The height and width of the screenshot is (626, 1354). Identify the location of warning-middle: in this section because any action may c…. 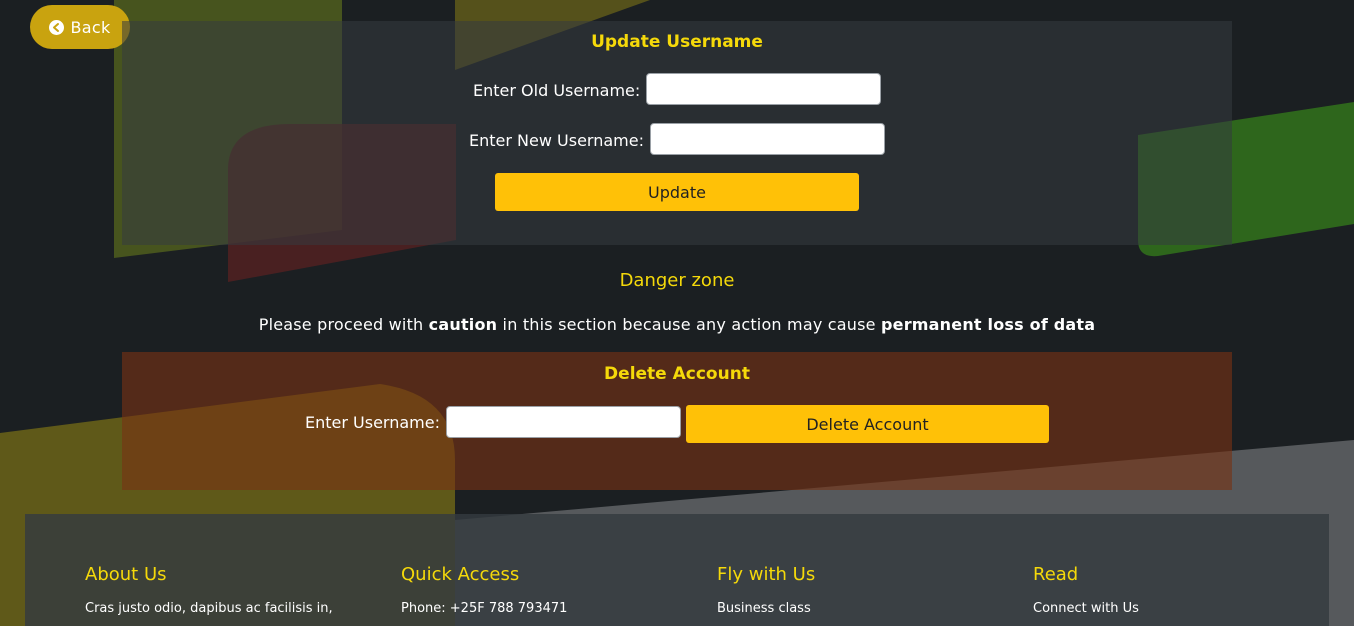
(689, 324).